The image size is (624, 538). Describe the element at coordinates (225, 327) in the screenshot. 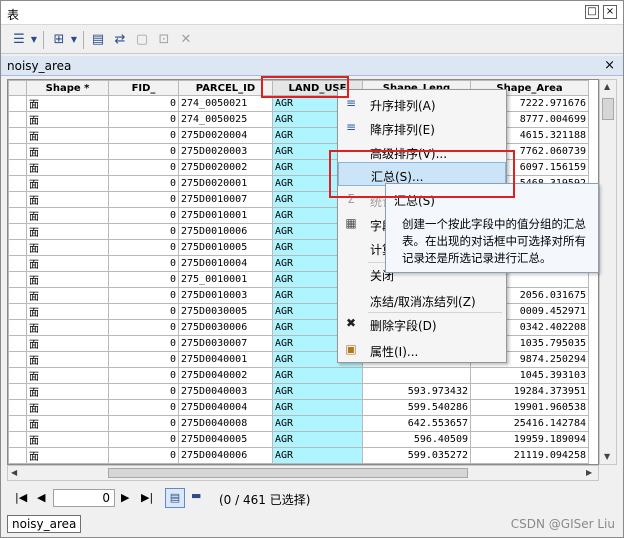

I see `cell-parcel-id: 275D0030006` at that location.